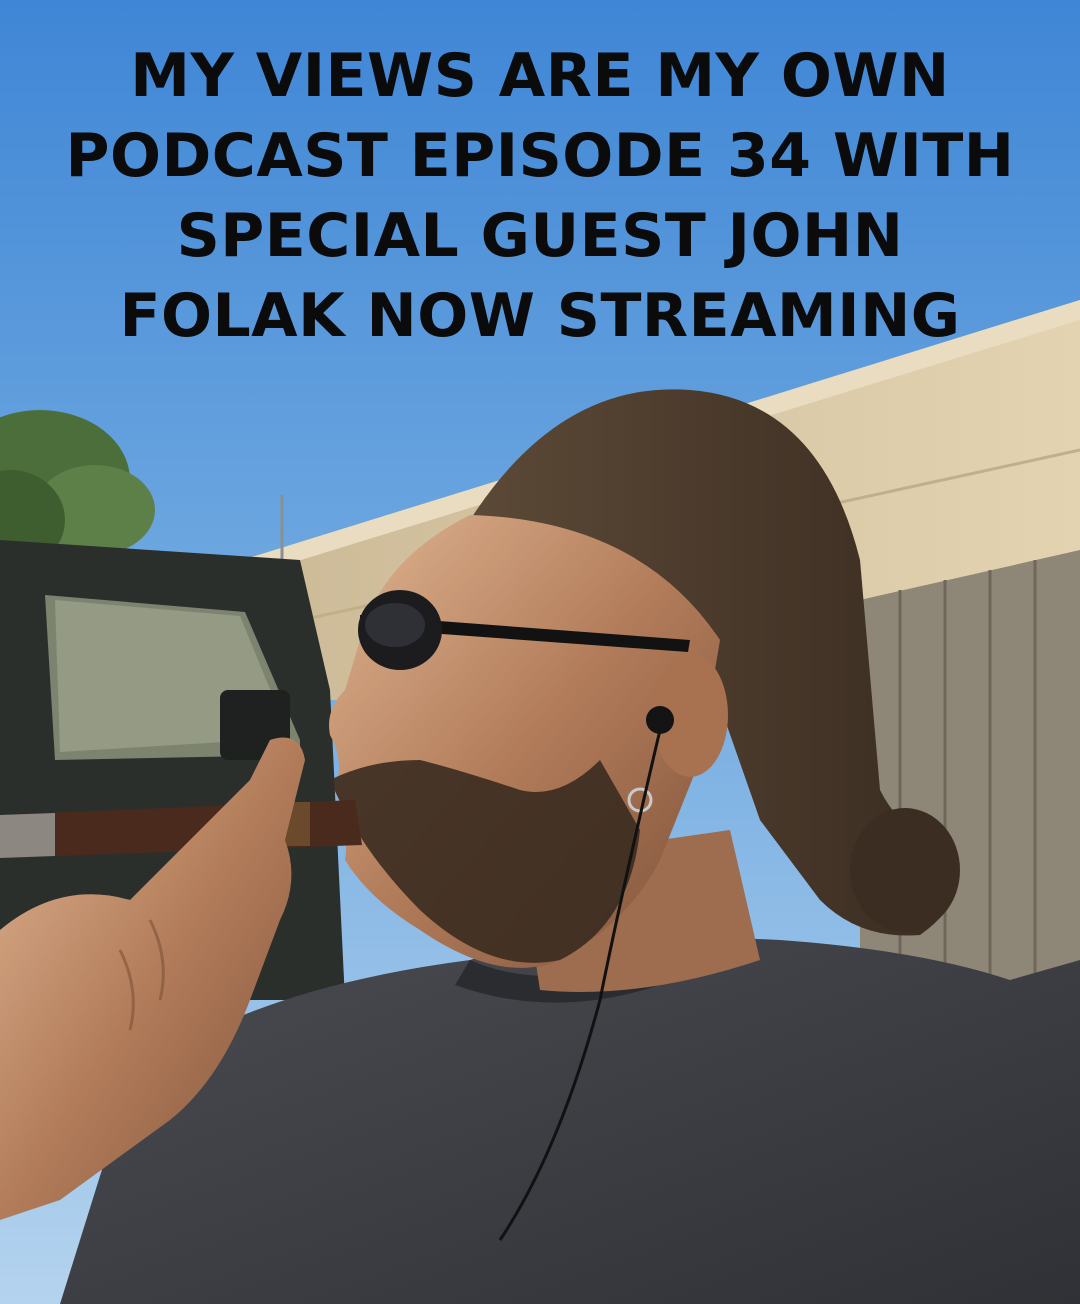 This screenshot has height=1304, width=1080. I want to click on caption-line-1: MY VIEWS ARE MY OWN, so click(540, 76).